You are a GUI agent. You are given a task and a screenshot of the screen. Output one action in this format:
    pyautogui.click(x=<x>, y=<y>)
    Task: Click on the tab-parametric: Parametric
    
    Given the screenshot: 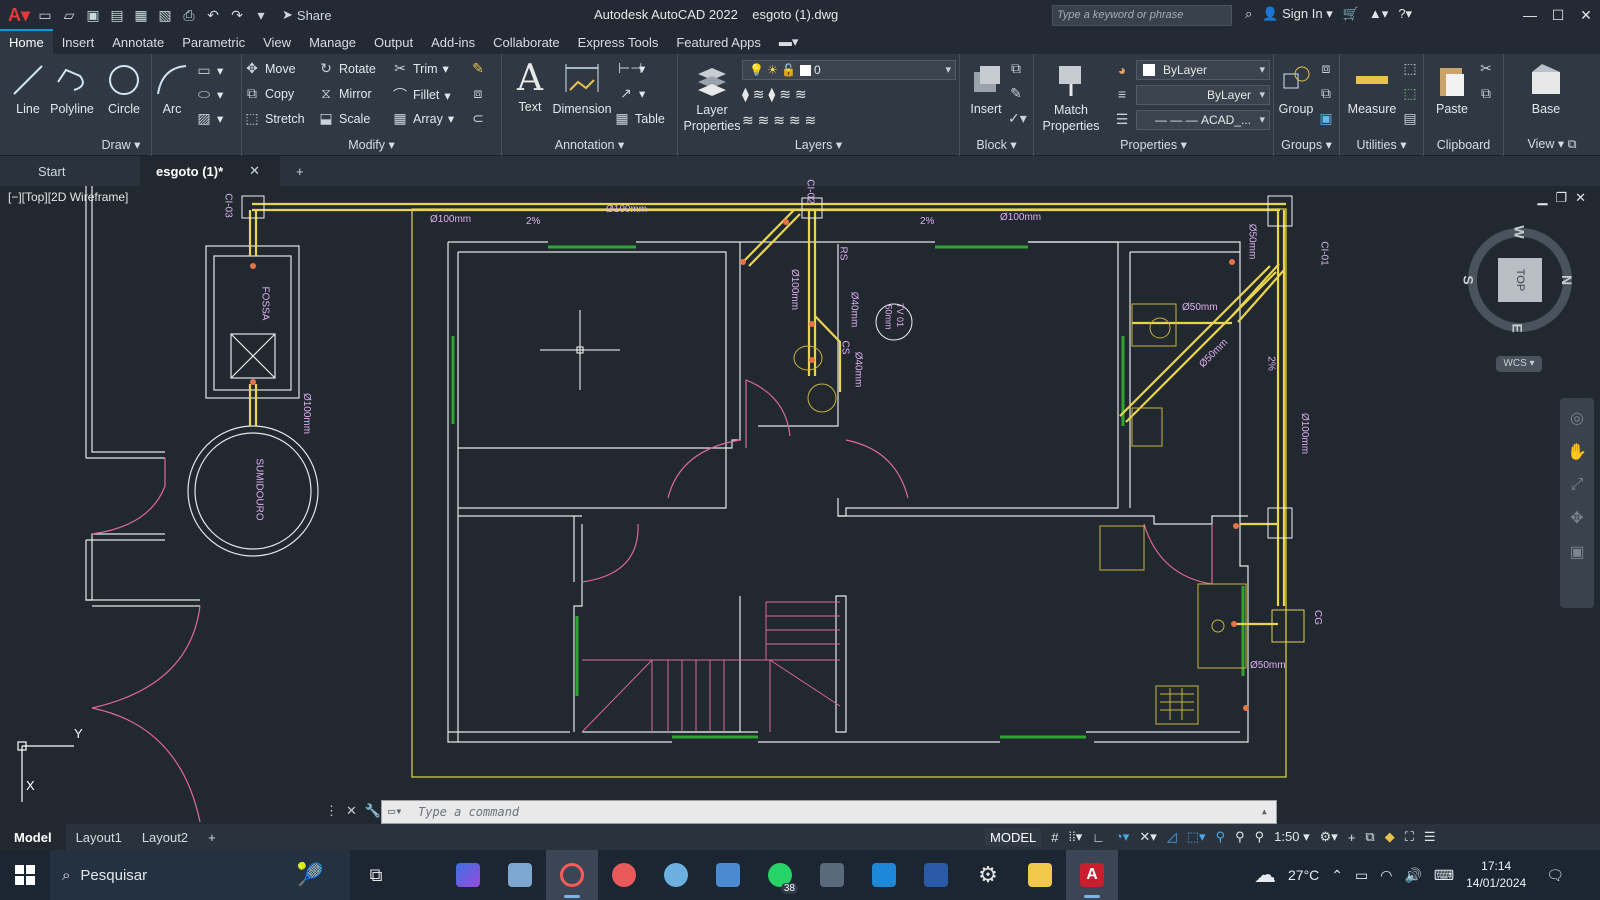 What is the action you would take?
    pyautogui.click(x=213, y=42)
    